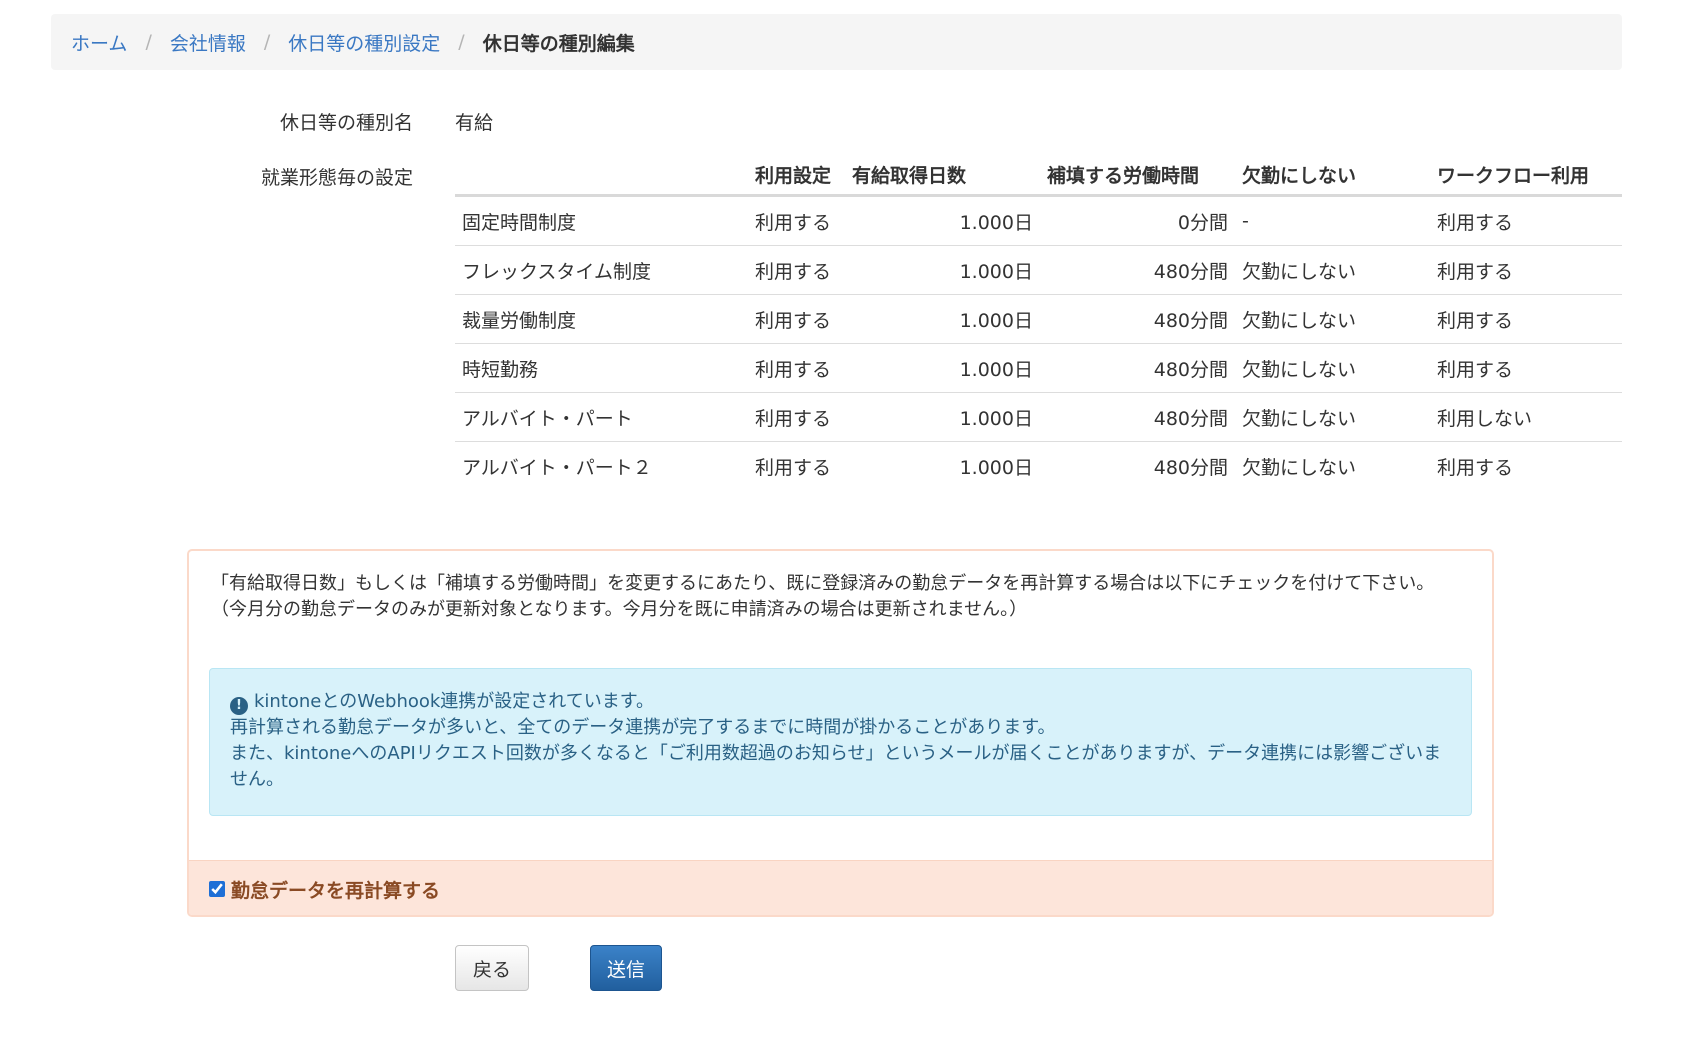 The width and height of the screenshot is (1700, 1038). I want to click on compensated-hours: 0分間, so click(1137, 220).